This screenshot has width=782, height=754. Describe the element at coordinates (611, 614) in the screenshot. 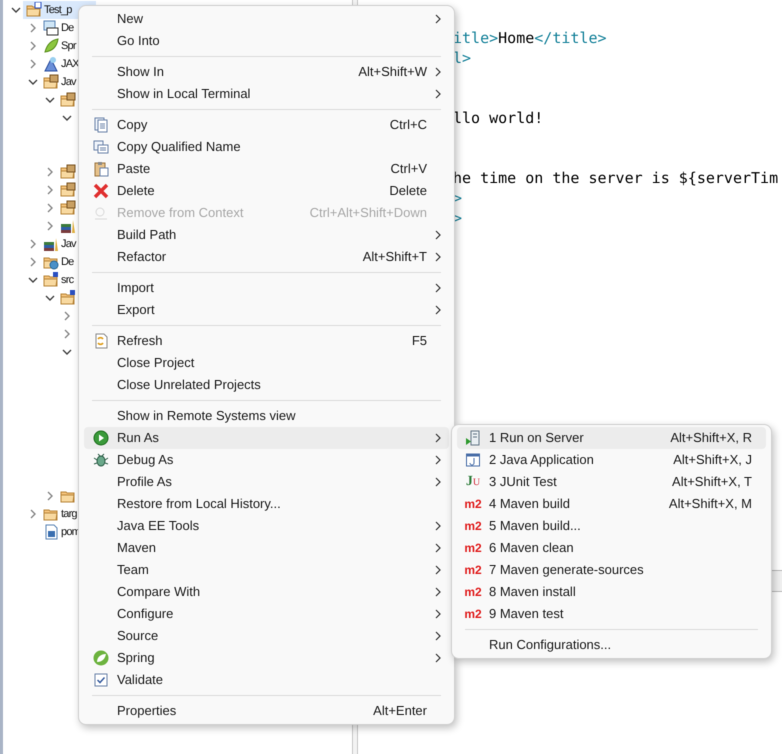

I see `menu-item: m2 9 Maven test` at that location.